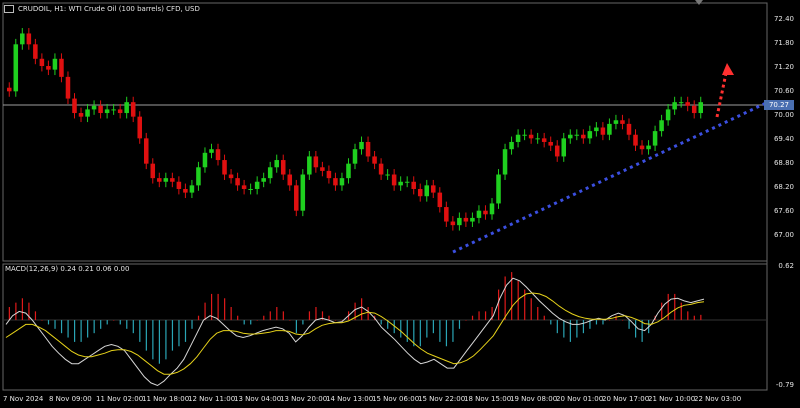 The width and height of the screenshot is (800, 408). What do you see at coordinates (783, 187) in the screenshot?
I see `price-tick: 68.20` at bounding box center [783, 187].